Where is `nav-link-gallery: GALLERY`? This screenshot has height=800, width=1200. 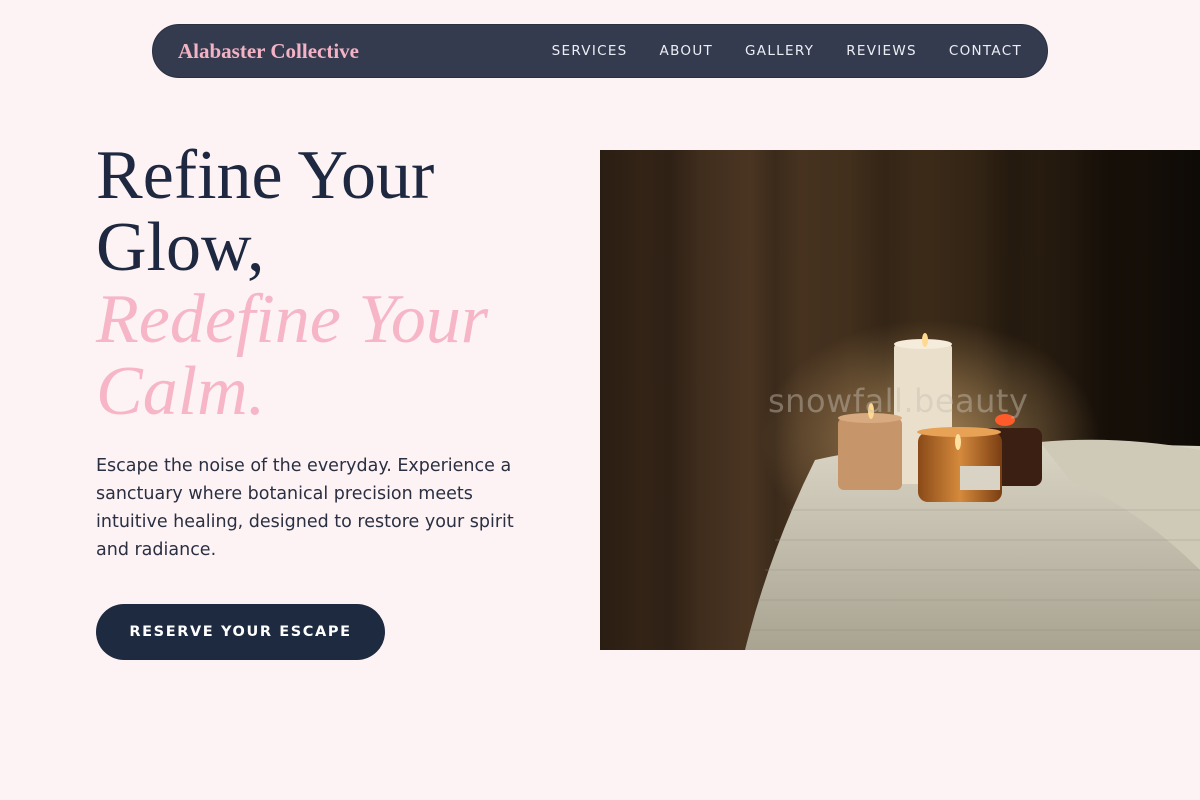 nav-link-gallery: GALLERY is located at coordinates (779, 51).